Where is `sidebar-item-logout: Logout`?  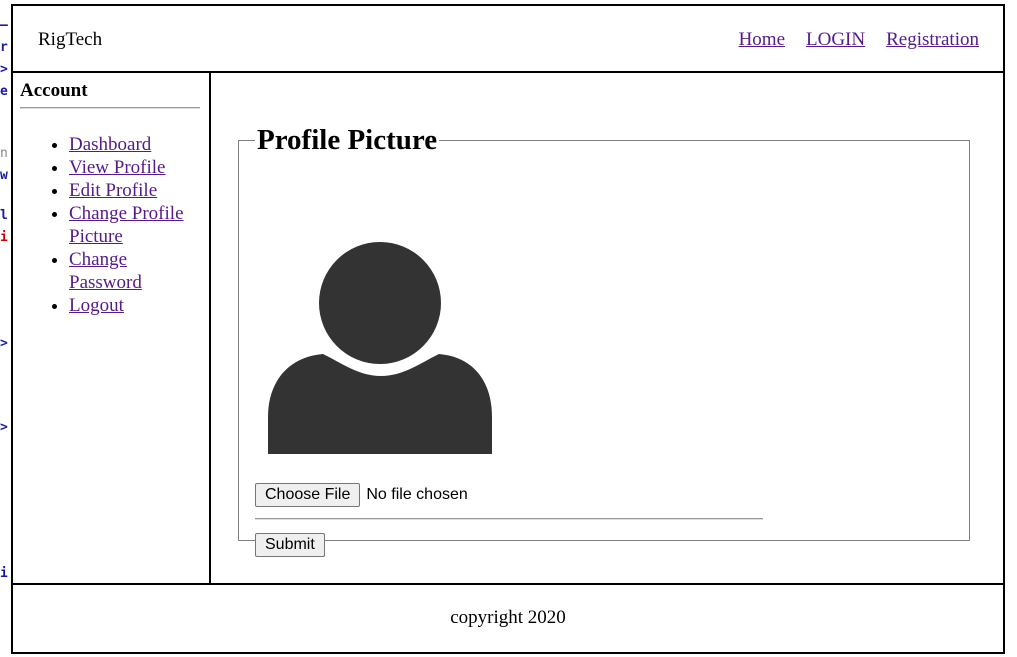 sidebar-item-logout: Logout is located at coordinates (134, 305).